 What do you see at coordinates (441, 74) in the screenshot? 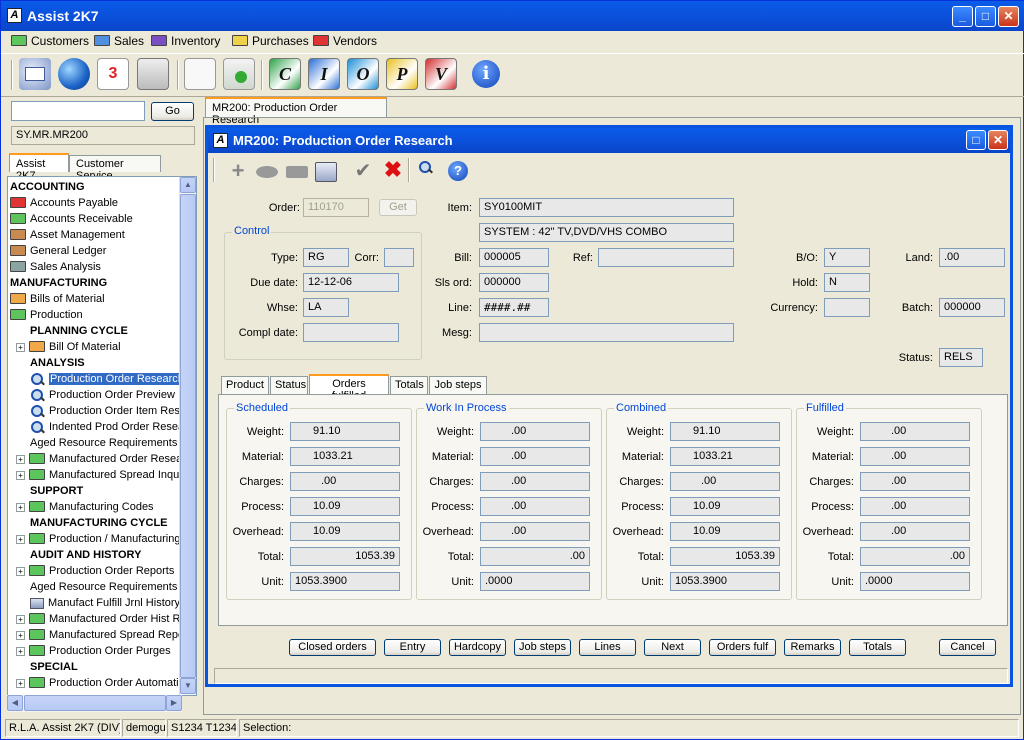
I see `letter-v-icon: V` at bounding box center [441, 74].